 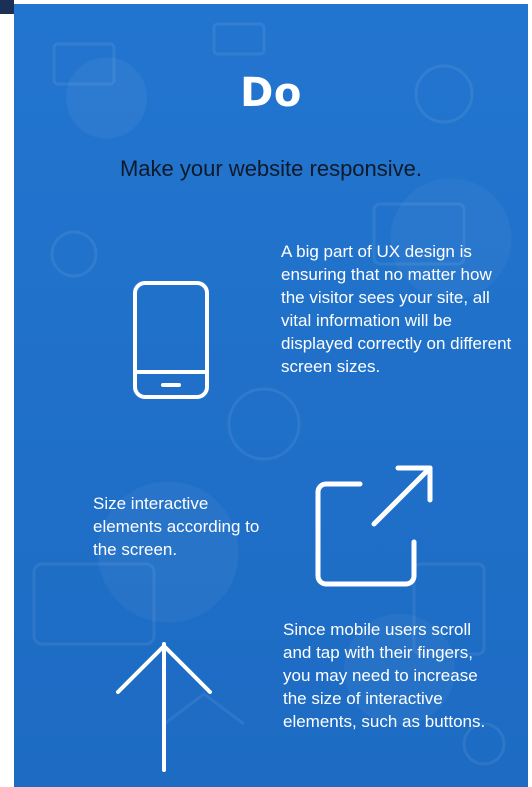 I want to click on corner-strip, so click(x=7, y=7).